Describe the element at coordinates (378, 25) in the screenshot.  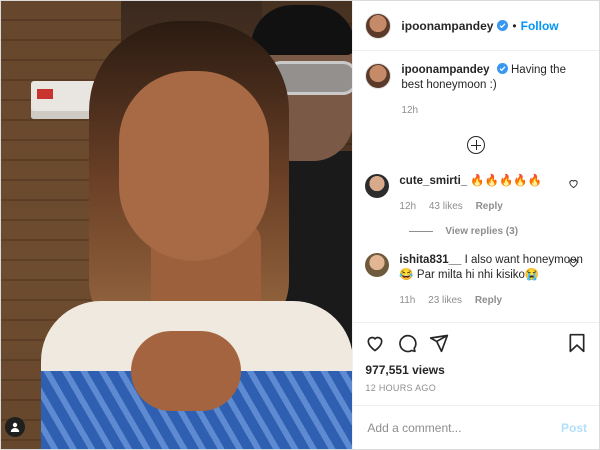
I see `author-avatar` at that location.